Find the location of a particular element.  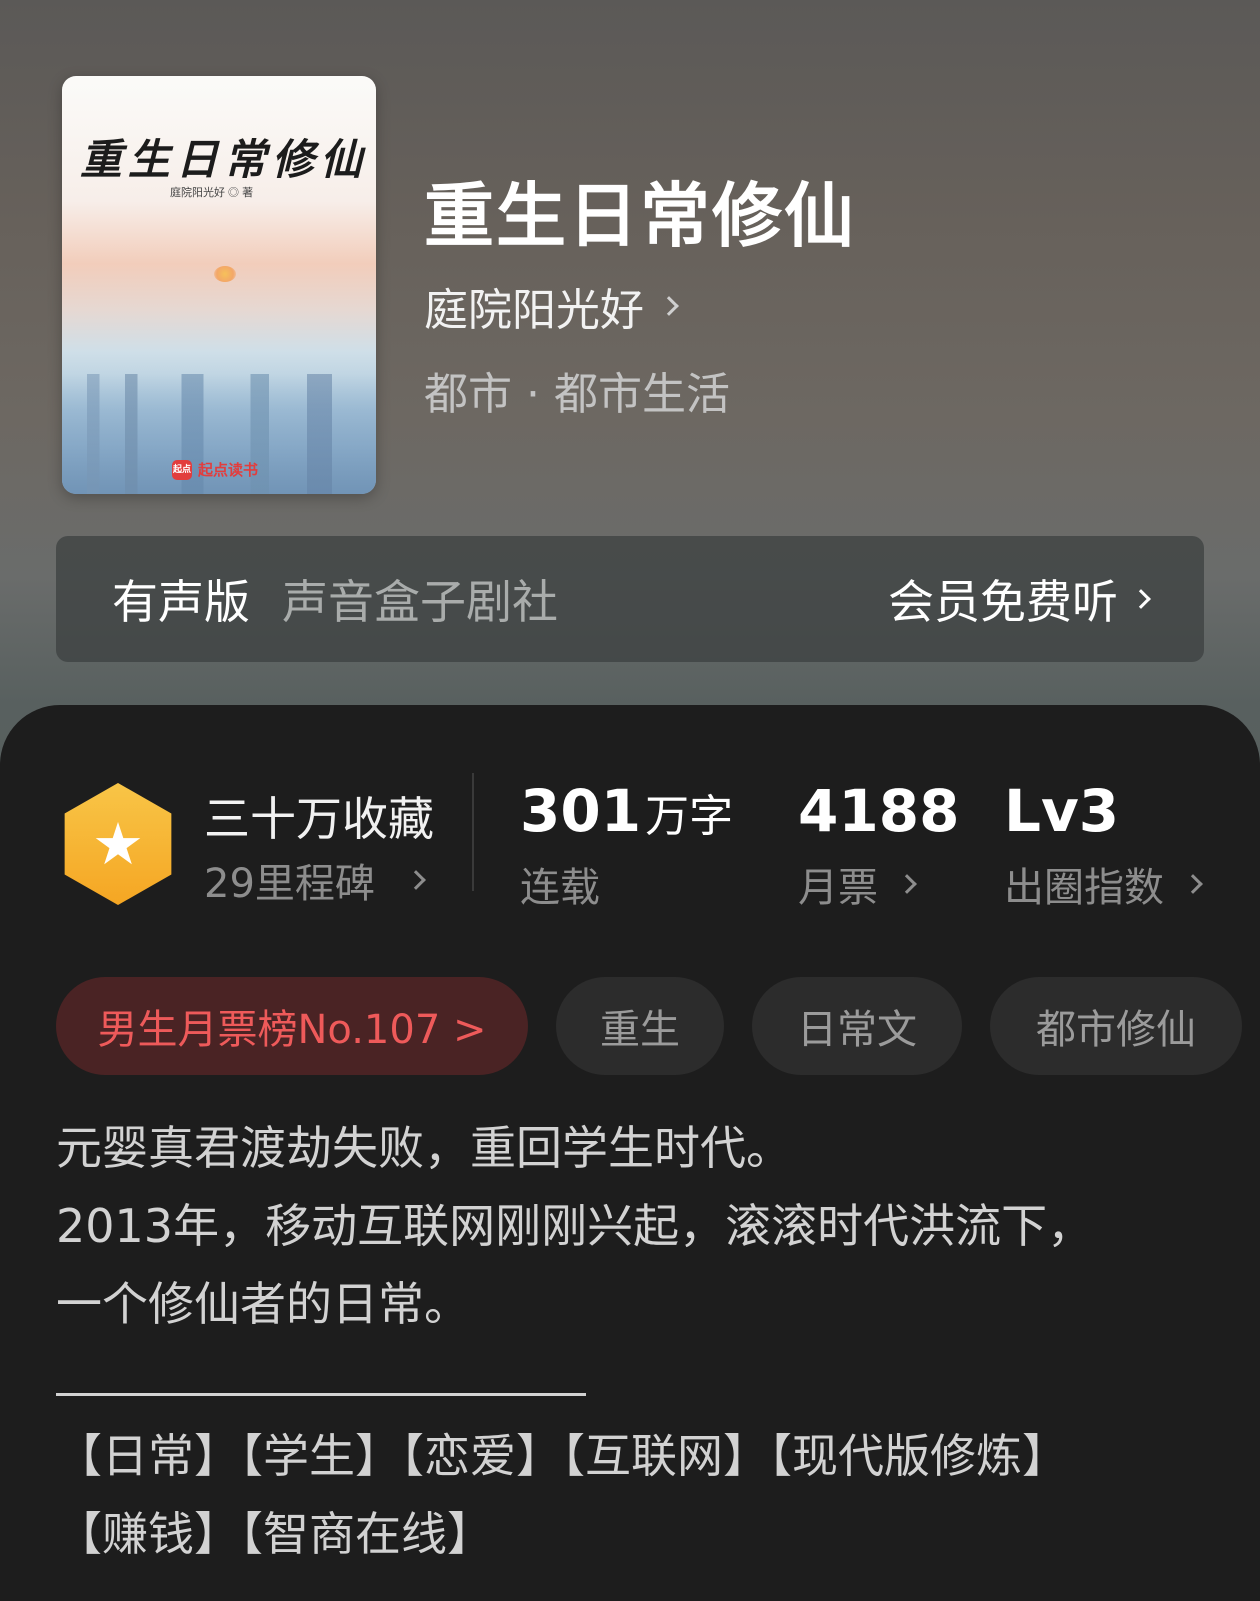

star-icon: ★ is located at coordinates (118, 844).